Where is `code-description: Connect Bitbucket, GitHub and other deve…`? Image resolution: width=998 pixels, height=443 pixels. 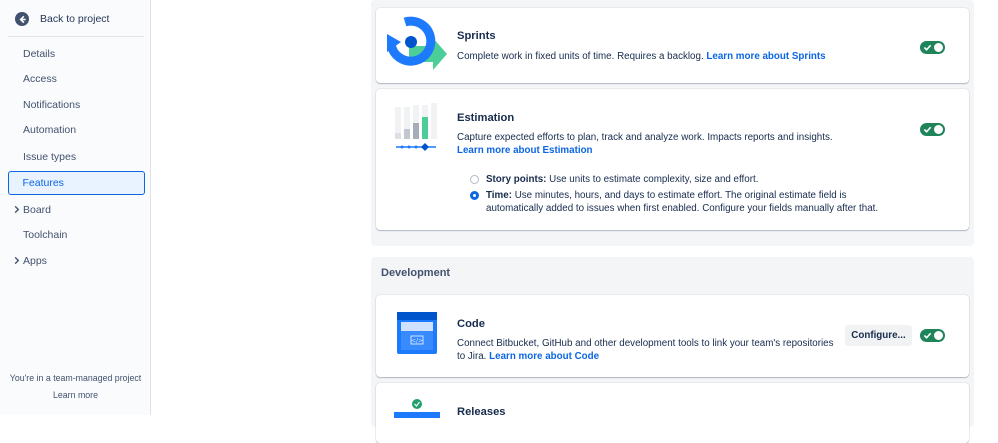
code-description: Connect Bitbucket, GitHub and other deve… is located at coordinates (646, 350).